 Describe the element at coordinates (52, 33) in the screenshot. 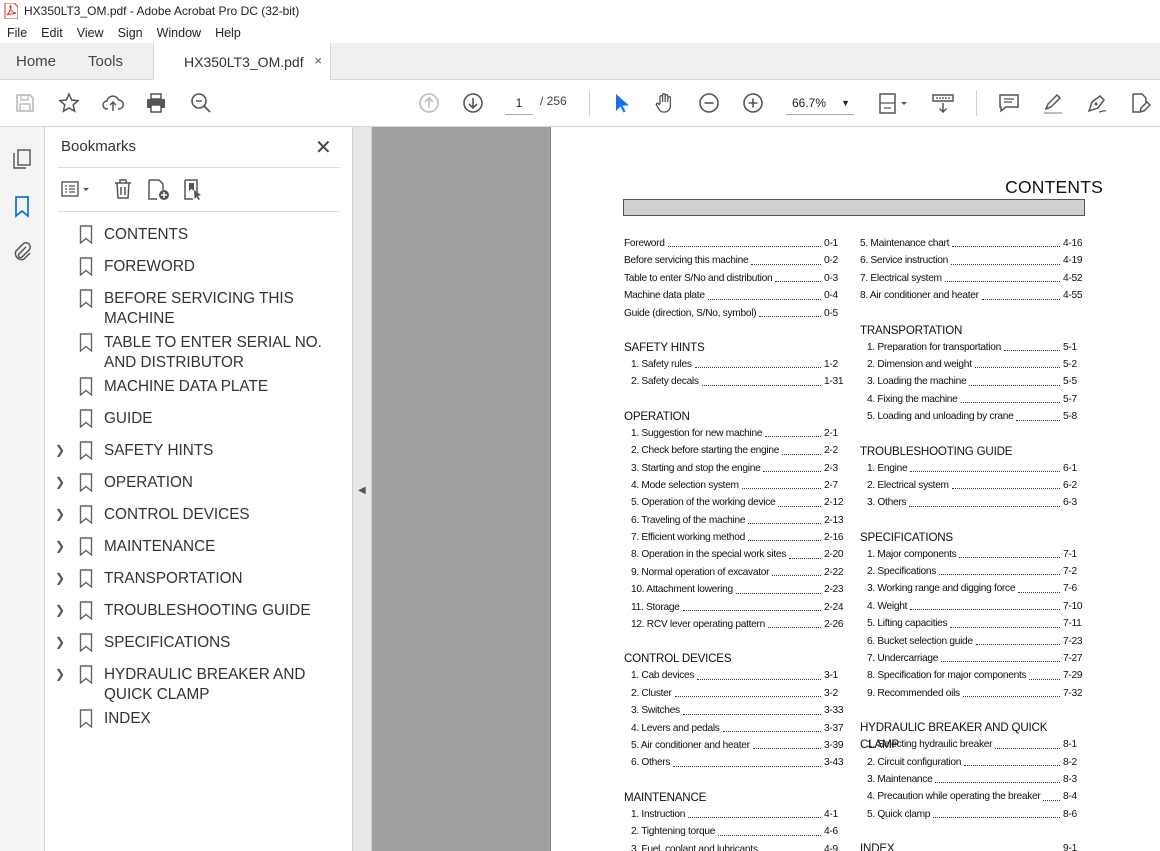

I see `menu-edit: Edit` at that location.